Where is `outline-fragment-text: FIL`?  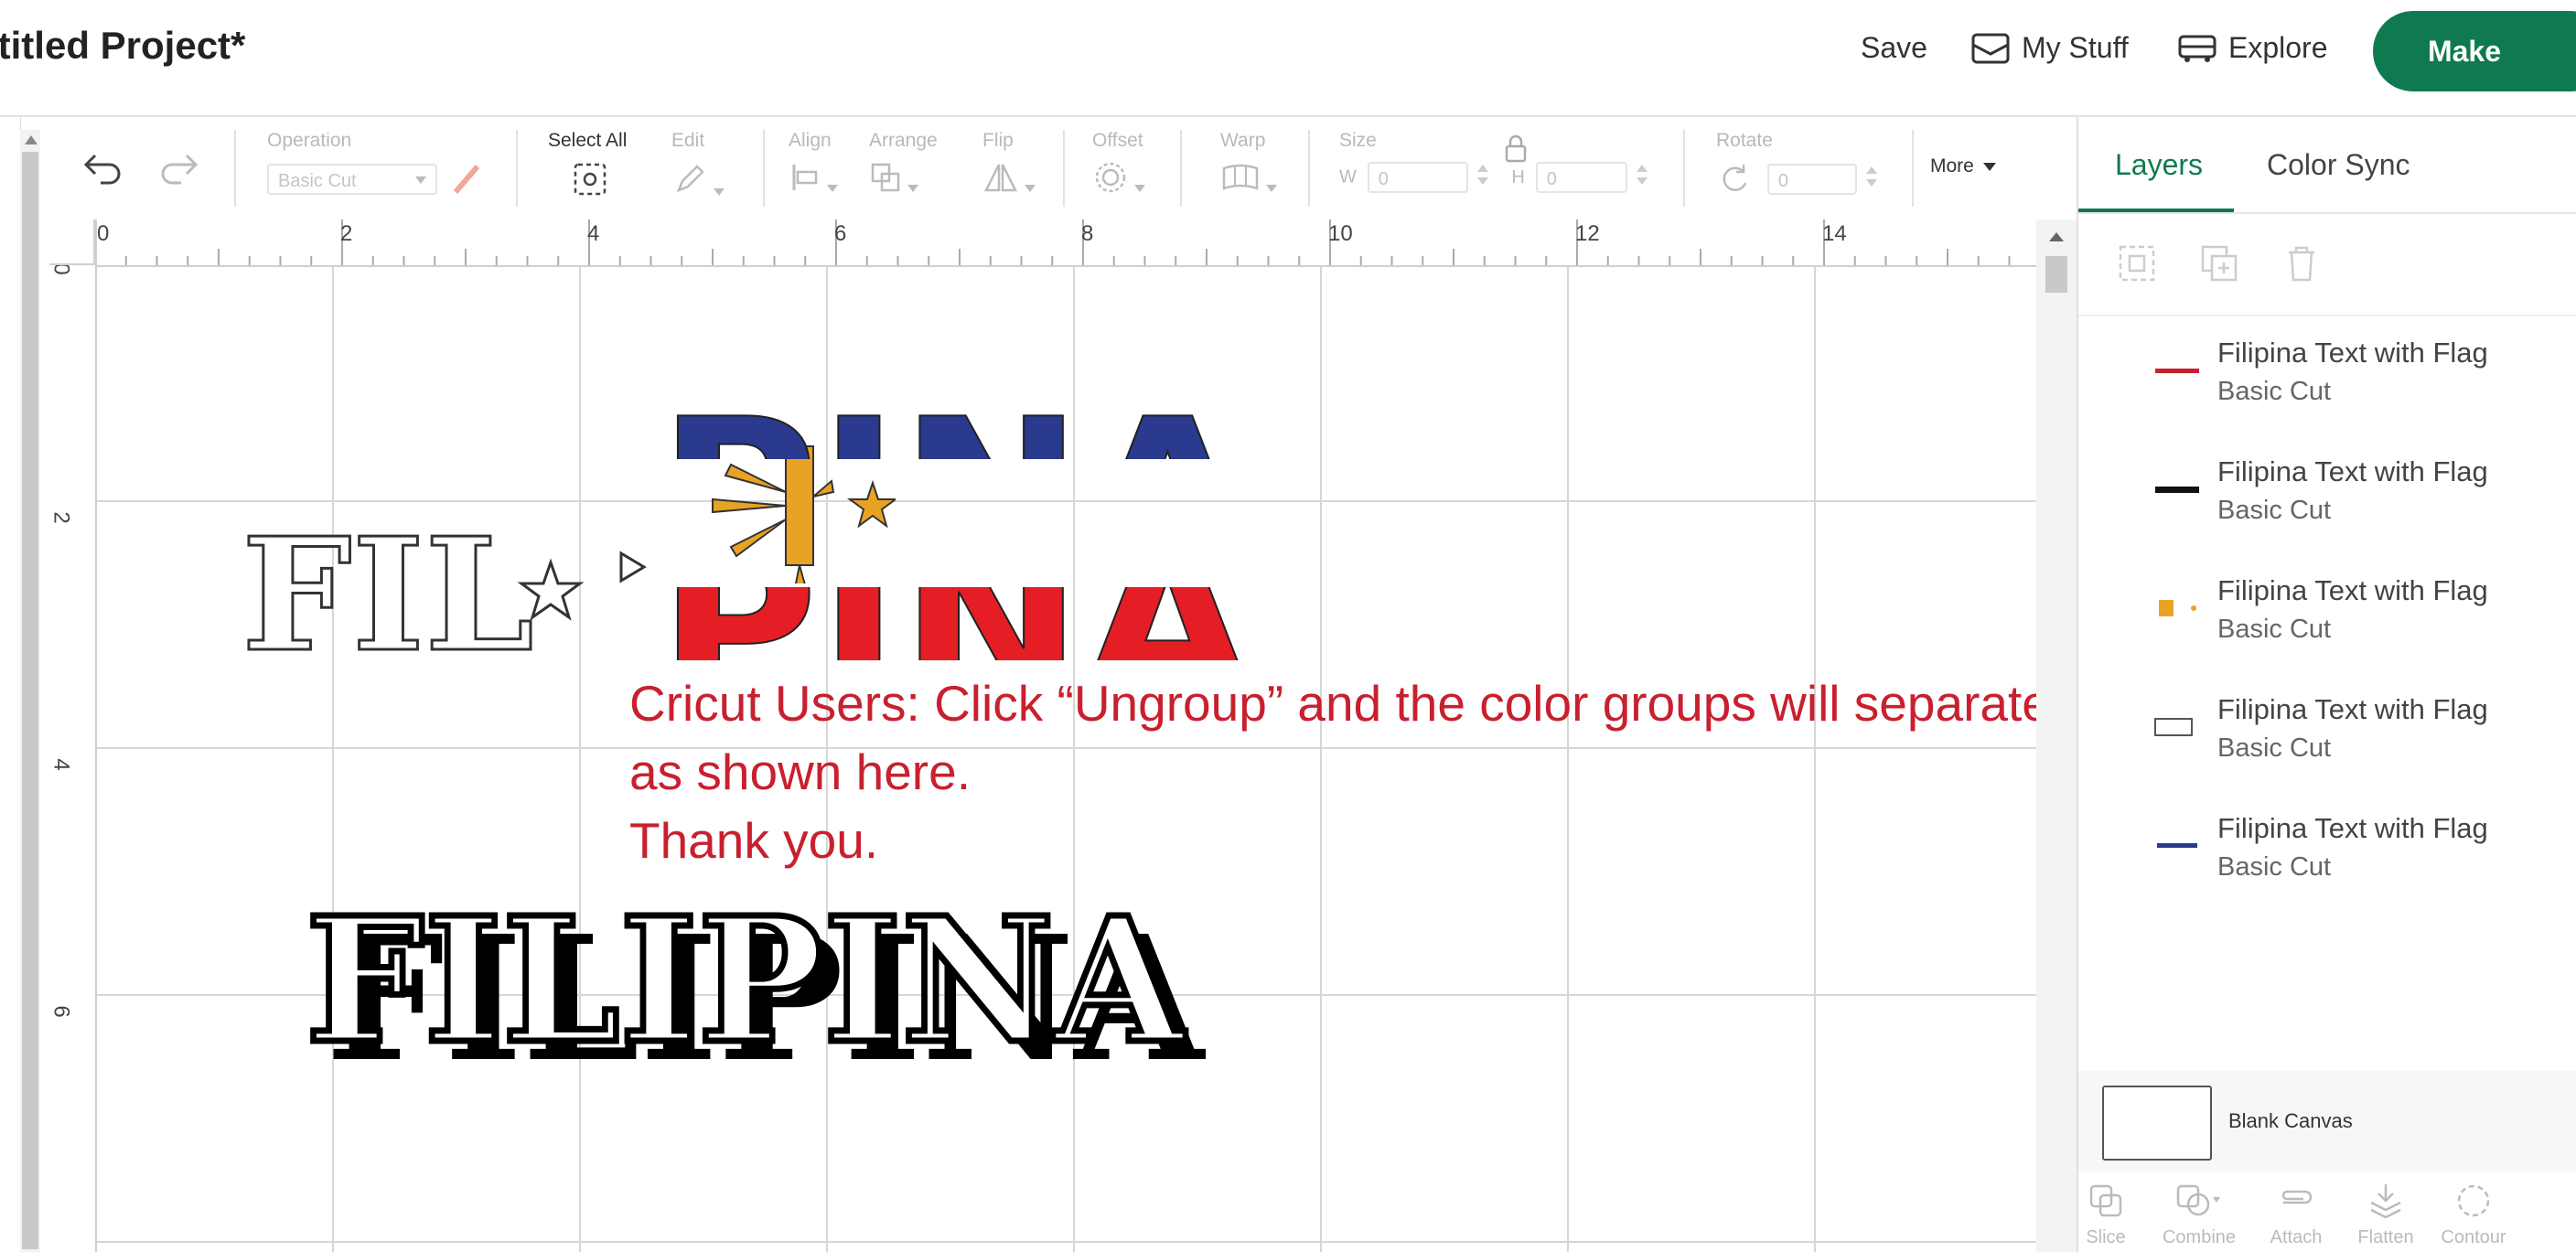 outline-fragment-text: FIL is located at coordinates (388, 595).